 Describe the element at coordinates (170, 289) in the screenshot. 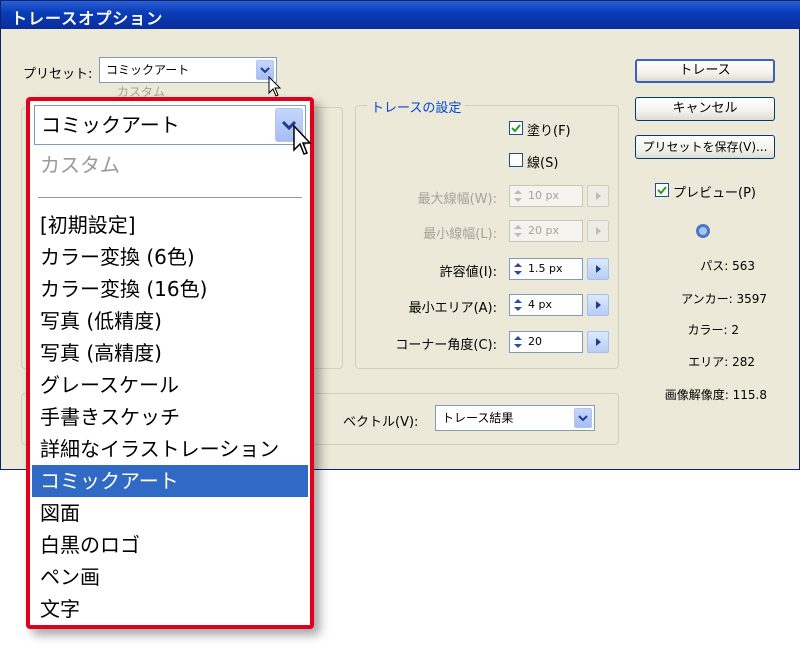

I see `list-item-color-16: カラー変換 (16色)` at that location.